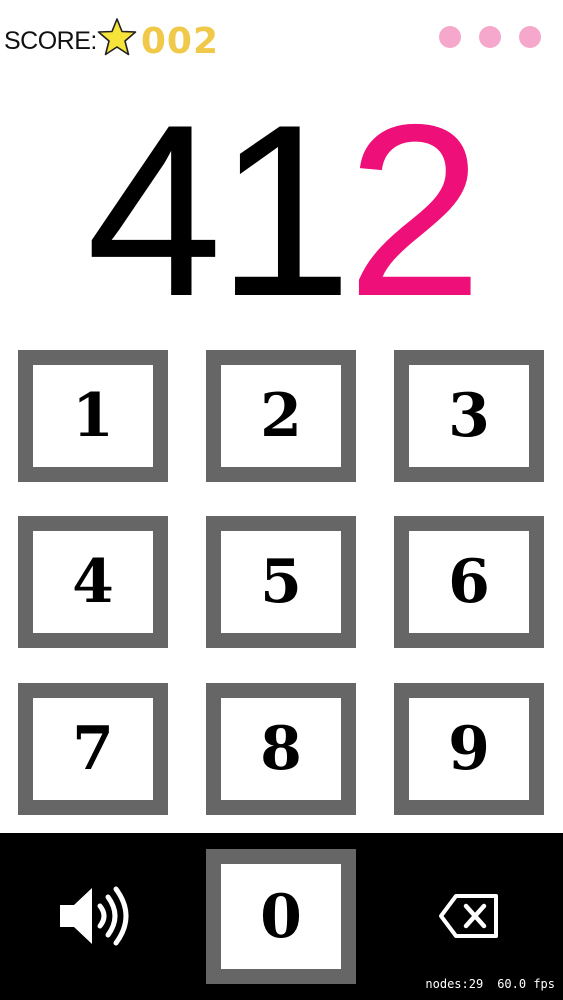  I want to click on key-label: 6, so click(469, 582).